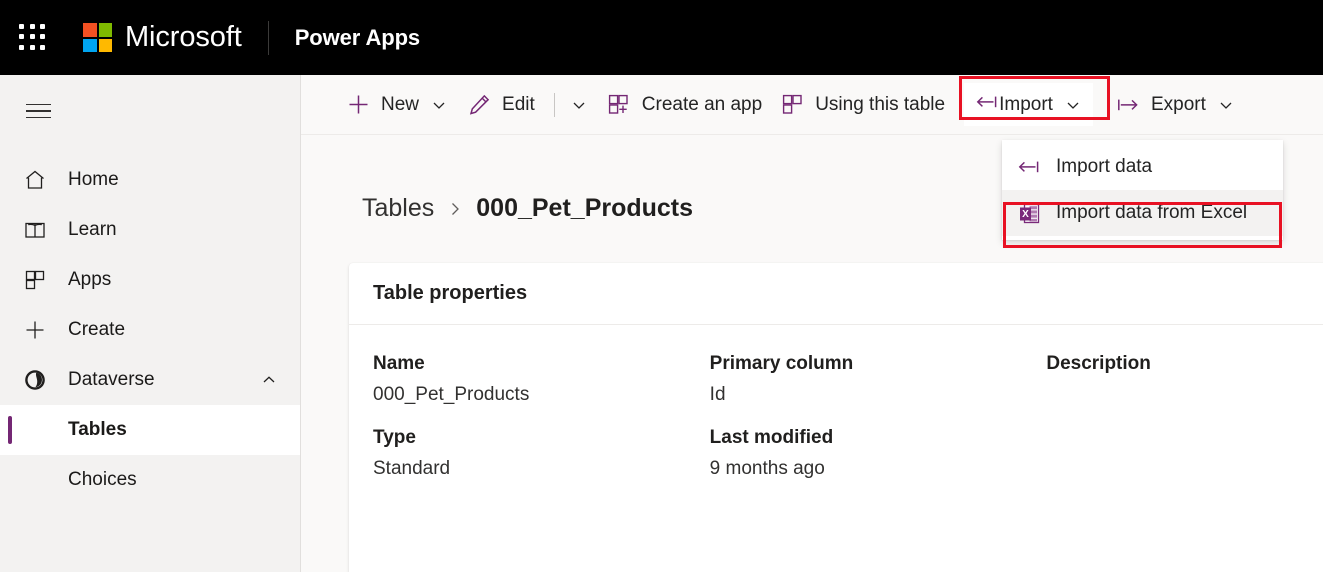  Describe the element at coordinates (455, 209) in the screenshot. I see `chevron-right-icon` at that location.